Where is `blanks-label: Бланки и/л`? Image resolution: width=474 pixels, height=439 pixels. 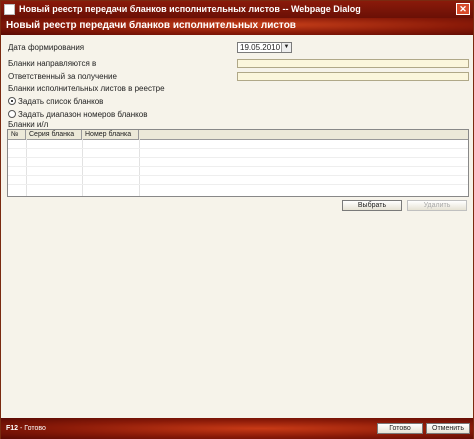
blanks-label: Бланки и/л is located at coordinates (28, 124).